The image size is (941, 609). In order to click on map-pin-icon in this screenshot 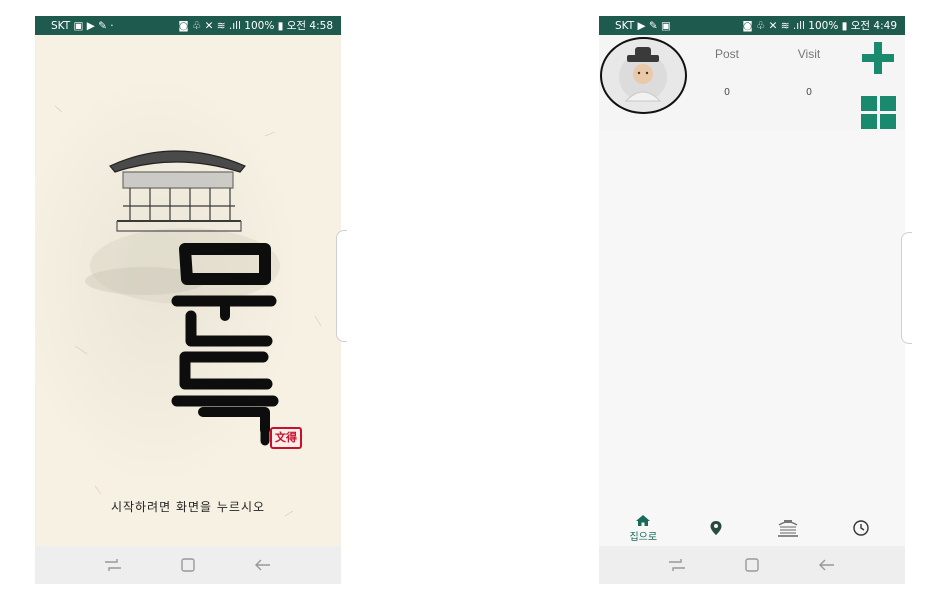, I will do `click(716, 528)`.